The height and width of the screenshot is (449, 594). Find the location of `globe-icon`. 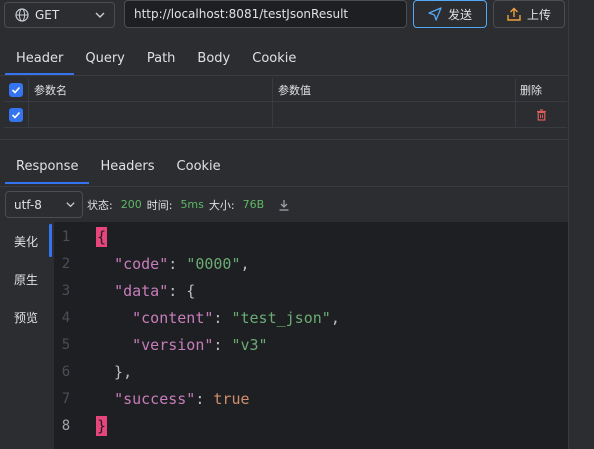

globe-icon is located at coordinates (22, 15).